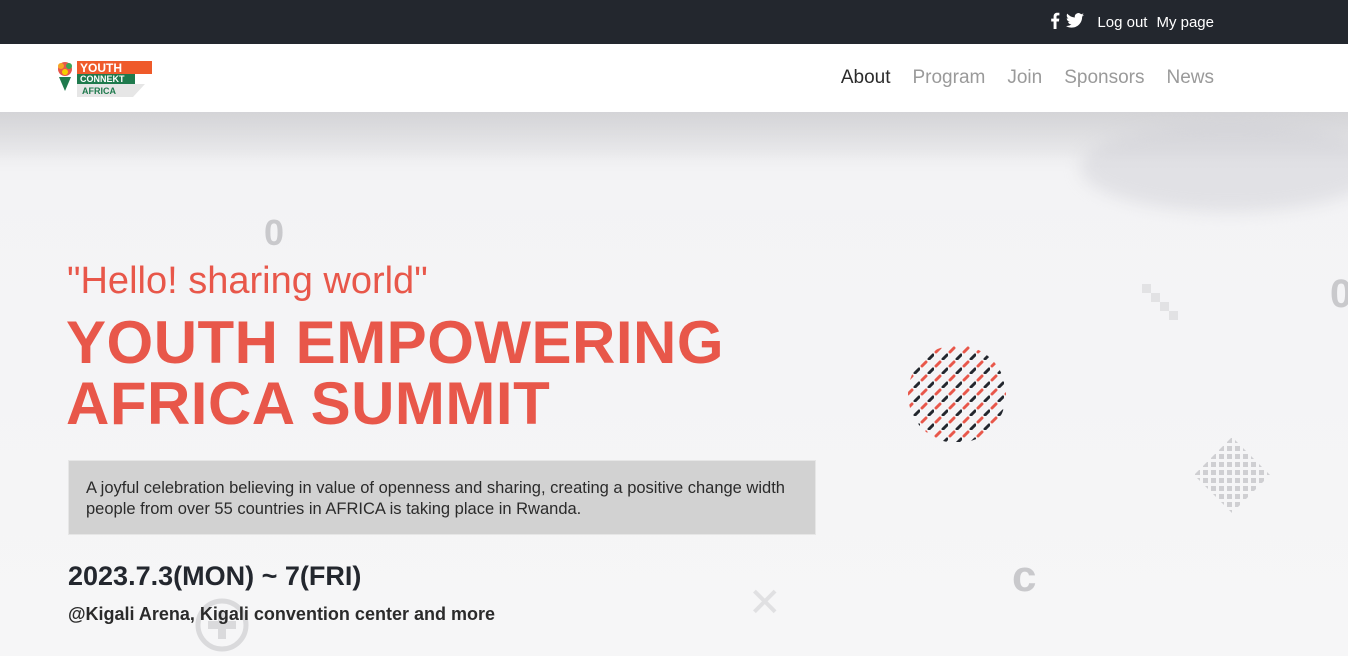 This screenshot has height=656, width=1348. What do you see at coordinates (101, 68) in the screenshot?
I see `svg-text: YOUTH` at bounding box center [101, 68].